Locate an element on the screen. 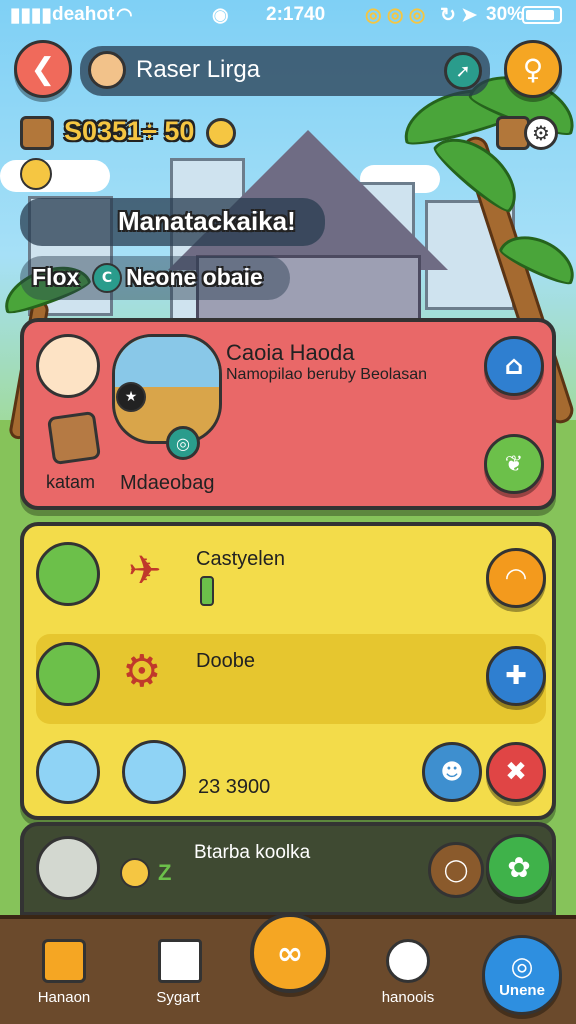  vine-button: ❦ is located at coordinates (514, 464).